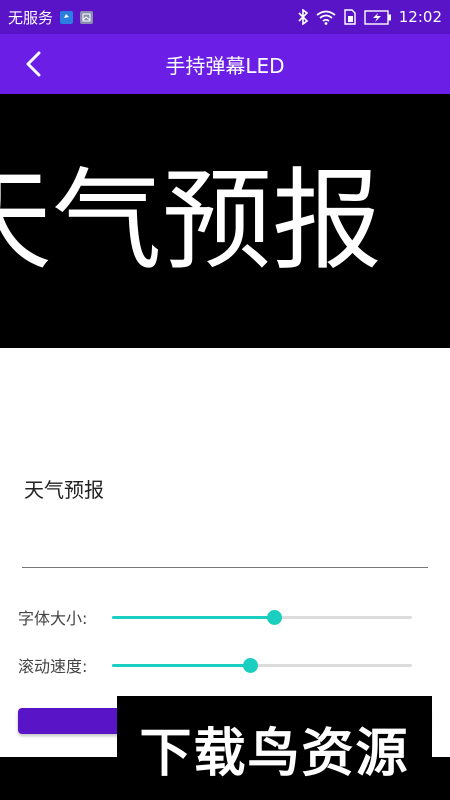  What do you see at coordinates (225, 17) in the screenshot?
I see `status-bar: 无服务 12:02` at bounding box center [225, 17].